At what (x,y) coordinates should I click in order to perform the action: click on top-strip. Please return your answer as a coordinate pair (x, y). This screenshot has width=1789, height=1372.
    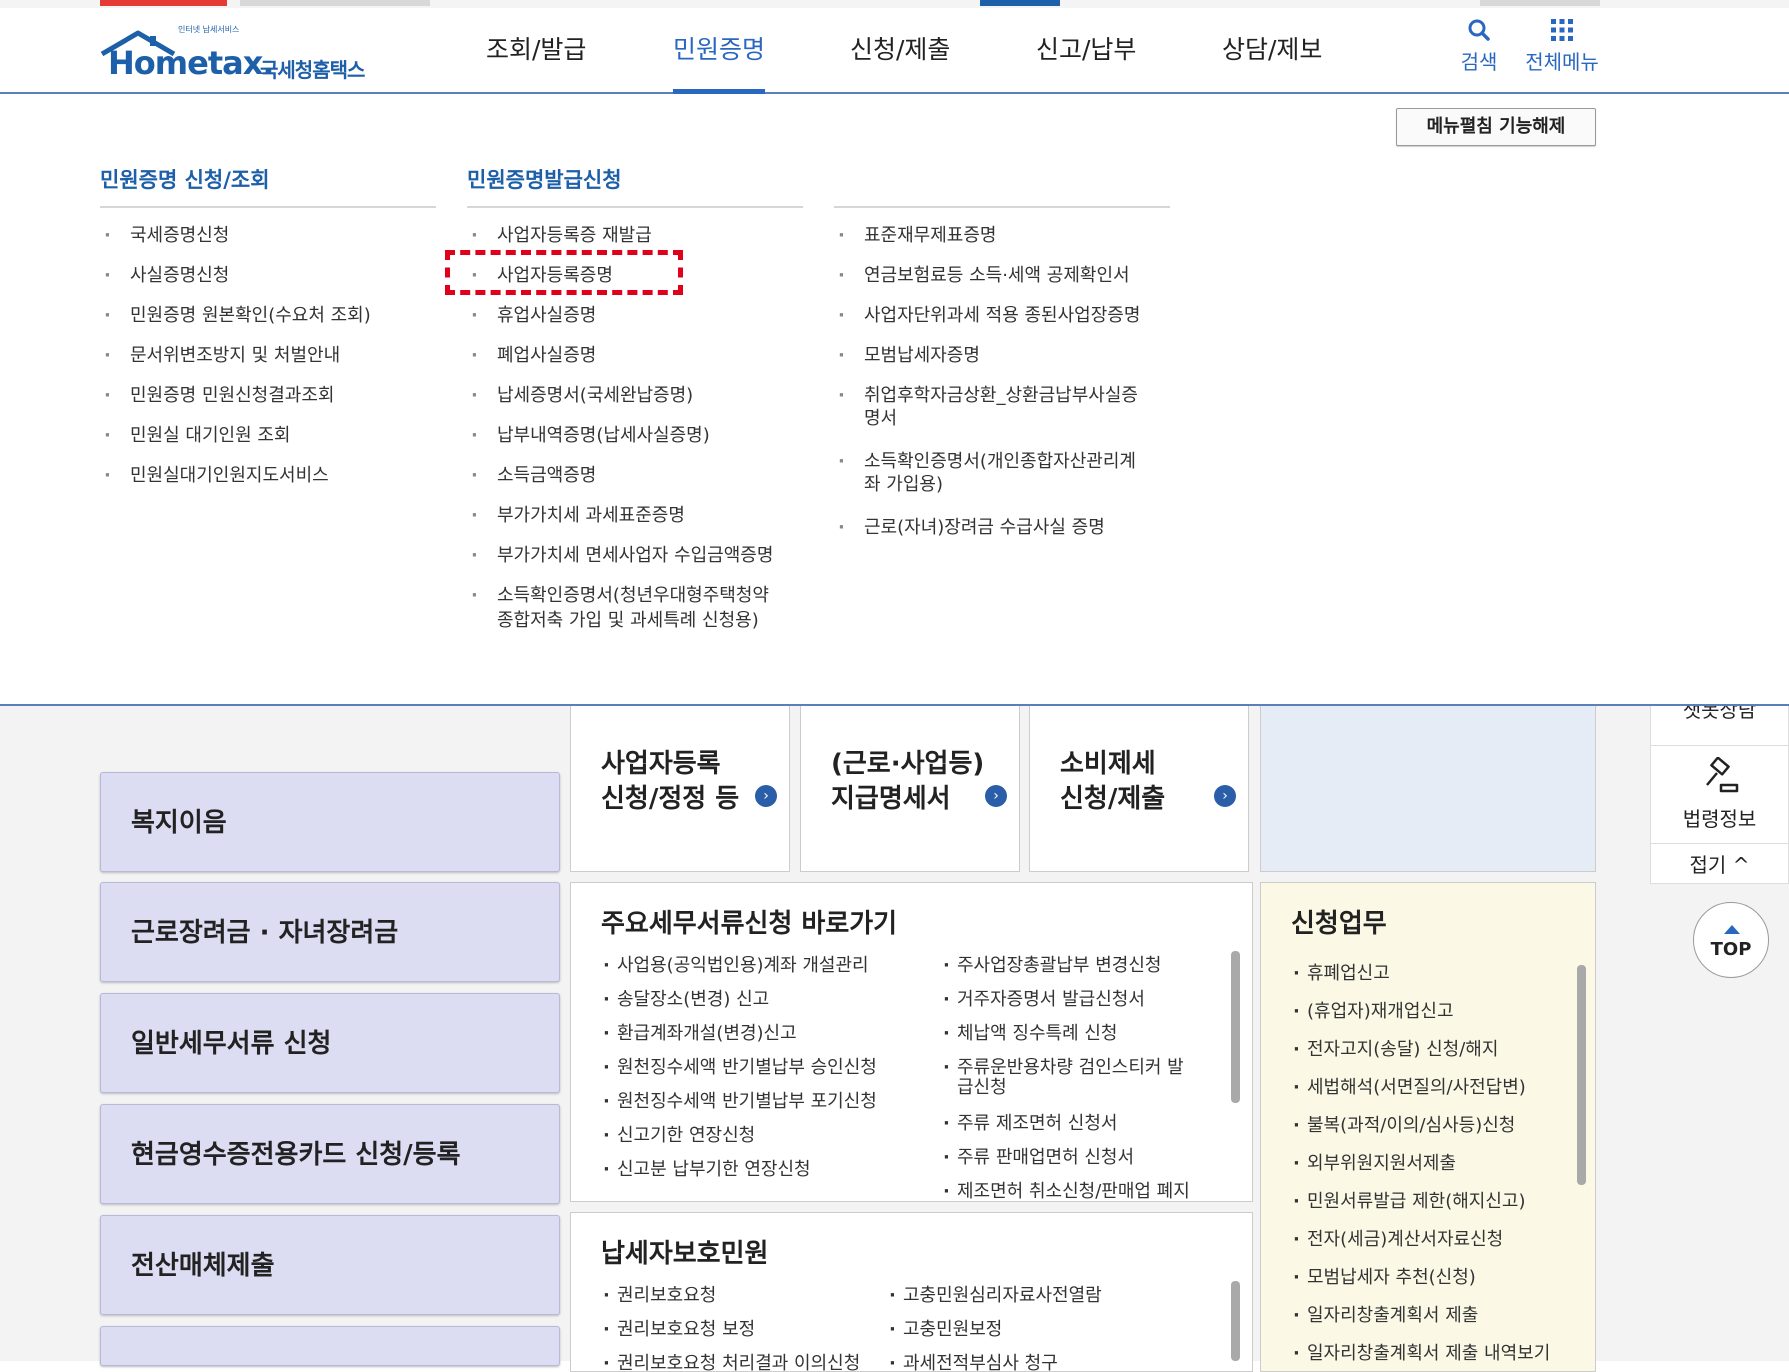
    Looking at the image, I should click on (894, 4).